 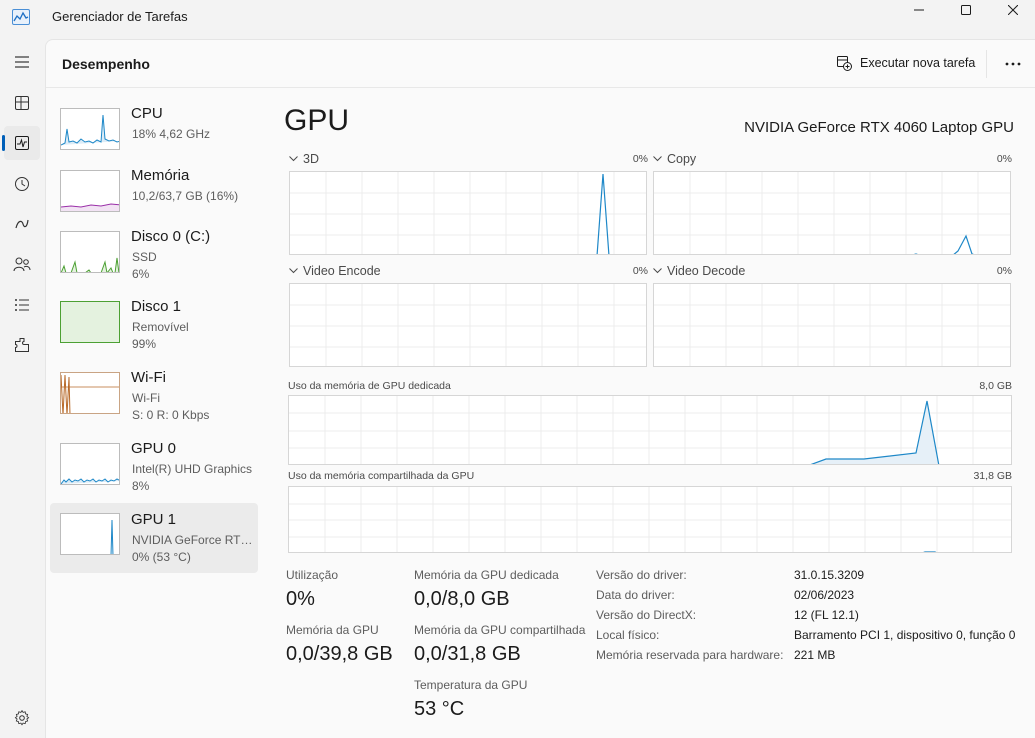 I want to click on close-icon, so click(x=1013, y=10).